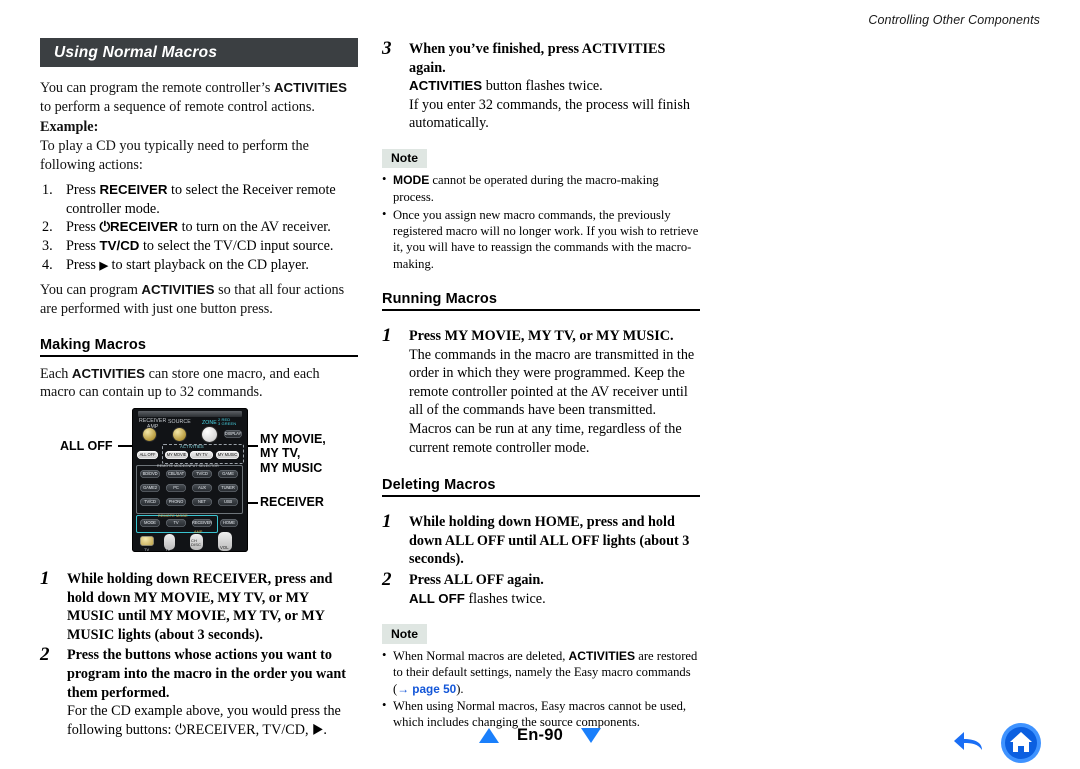  What do you see at coordinates (209, 434) in the screenshot?
I see `button-zone` at bounding box center [209, 434].